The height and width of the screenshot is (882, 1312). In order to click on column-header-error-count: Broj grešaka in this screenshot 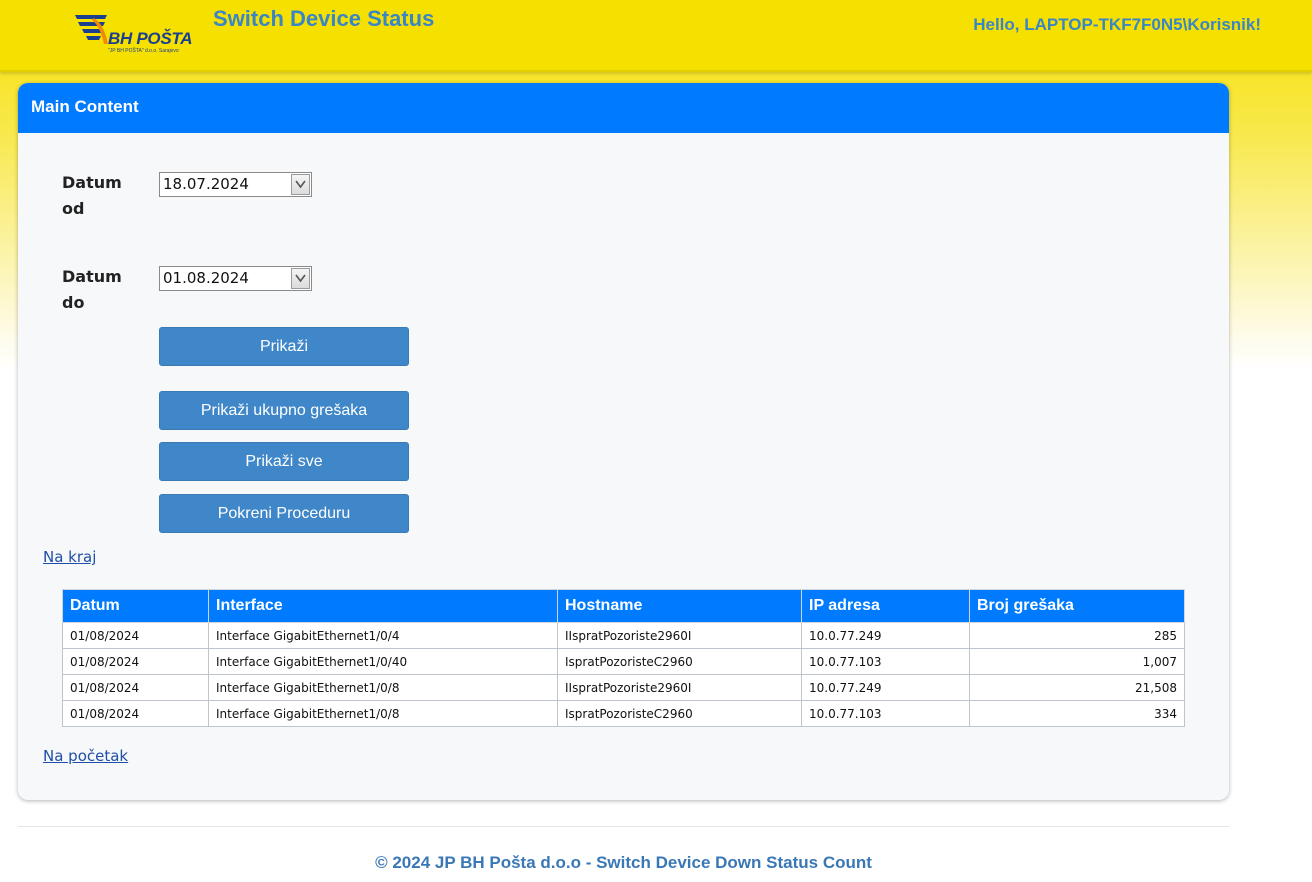, I will do `click(1077, 606)`.